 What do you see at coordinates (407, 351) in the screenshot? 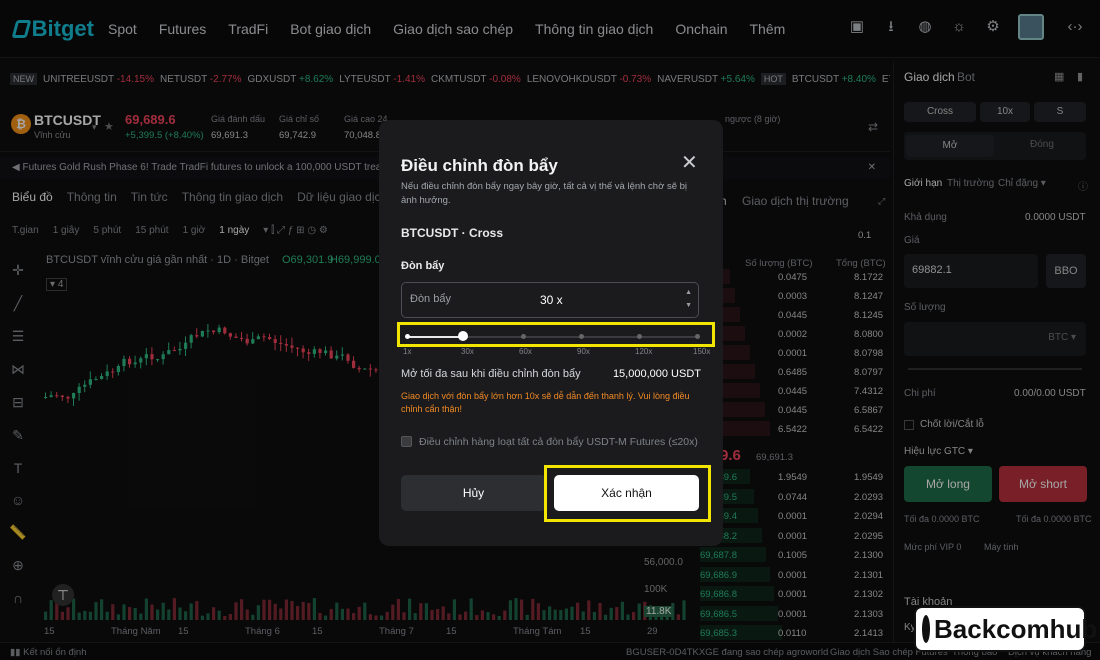
I see `slider-tick-label: 1x` at bounding box center [407, 351].